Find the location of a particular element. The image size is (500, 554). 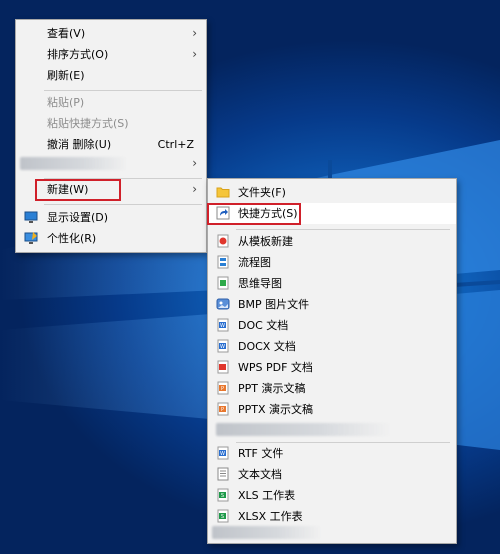

menu-item-label: 思维导图 is located at coordinates (260, 283).